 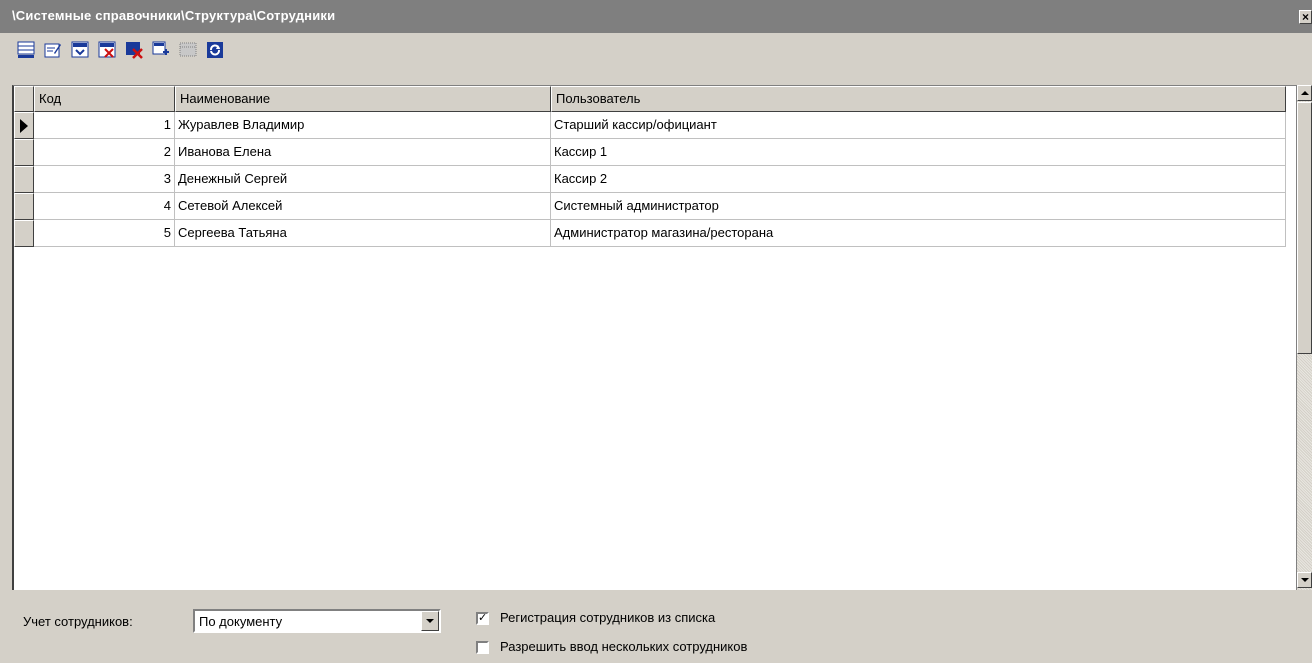 I want to click on cell-name: Сергеева Татьяна, so click(x=363, y=233).